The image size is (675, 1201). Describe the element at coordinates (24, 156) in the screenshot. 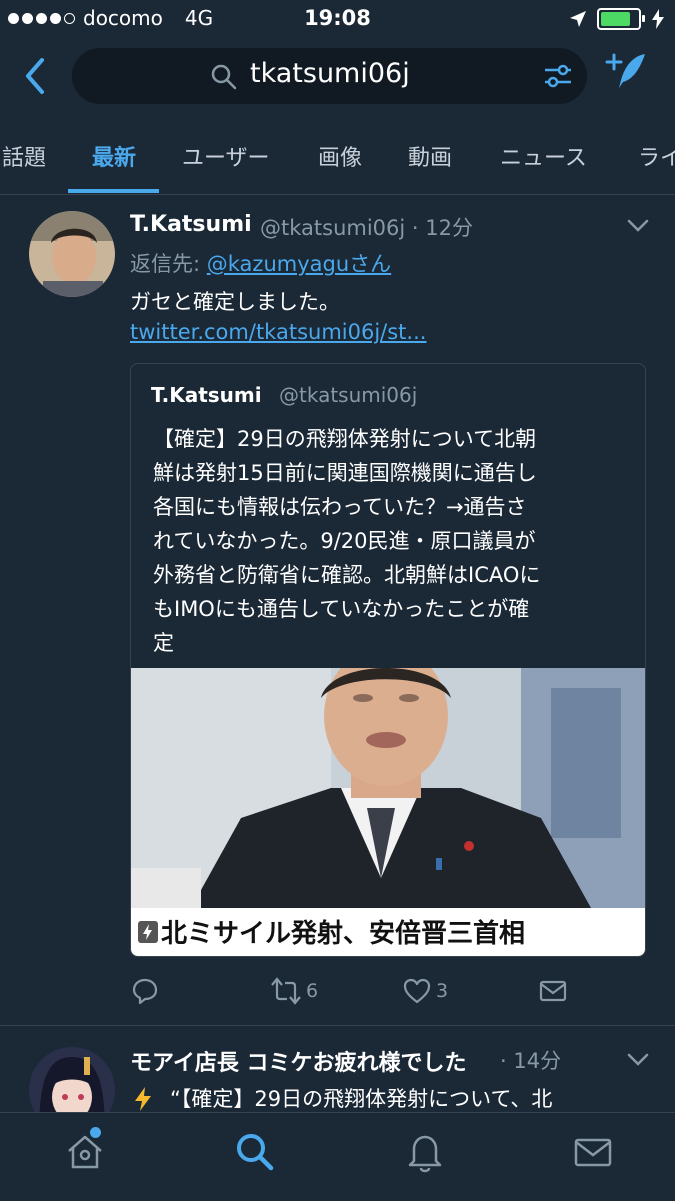

I see `tab-trending: 話題` at that location.